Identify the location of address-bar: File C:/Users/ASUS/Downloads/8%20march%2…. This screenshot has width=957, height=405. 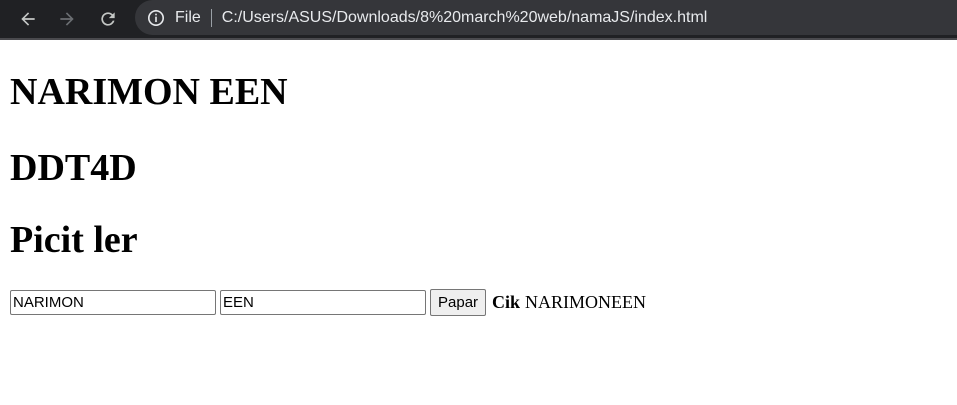
(546, 17).